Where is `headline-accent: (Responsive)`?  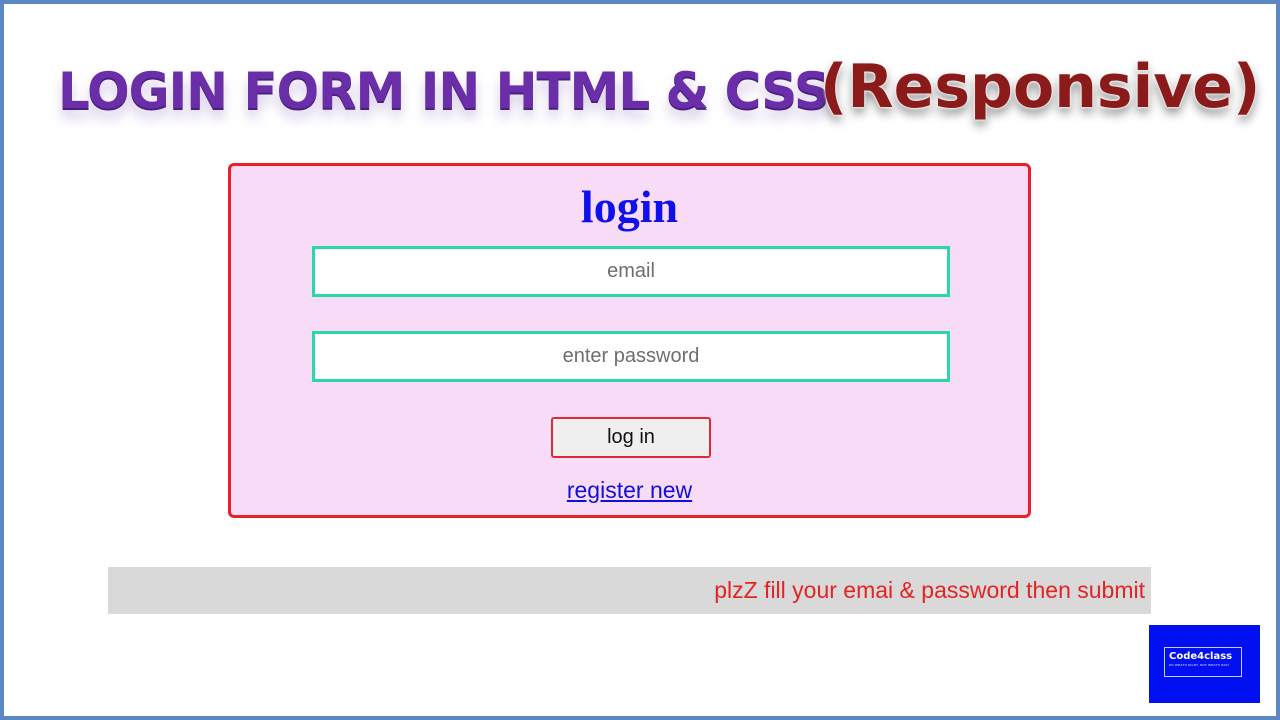
headline-accent: (Responsive) is located at coordinates (1040, 87).